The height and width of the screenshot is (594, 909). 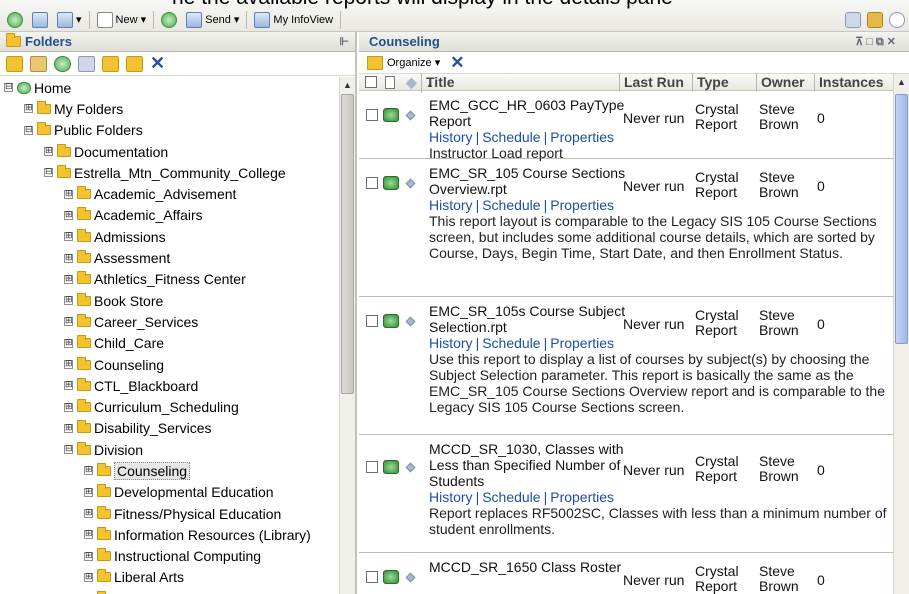 I want to click on toggle-folders-button, so click(x=41, y=20).